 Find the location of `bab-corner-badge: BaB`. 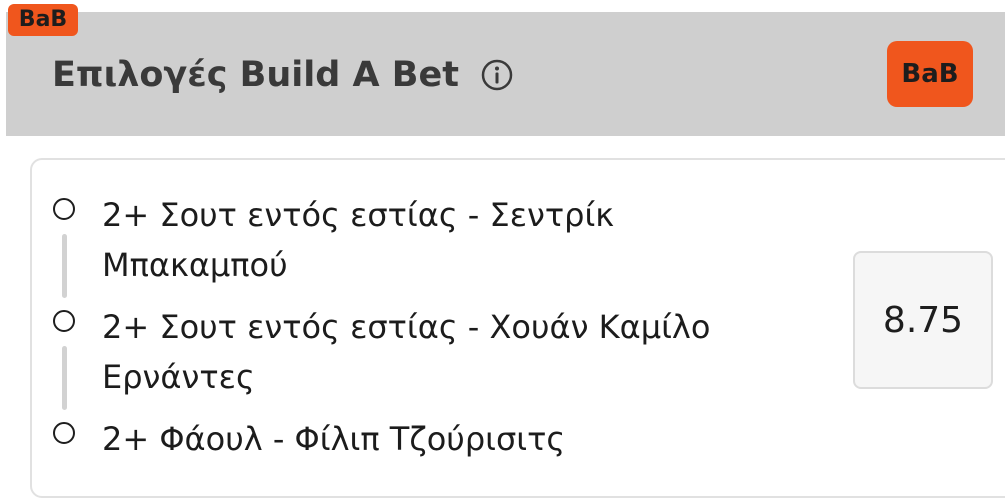

bab-corner-badge: BaB is located at coordinates (43, 20).